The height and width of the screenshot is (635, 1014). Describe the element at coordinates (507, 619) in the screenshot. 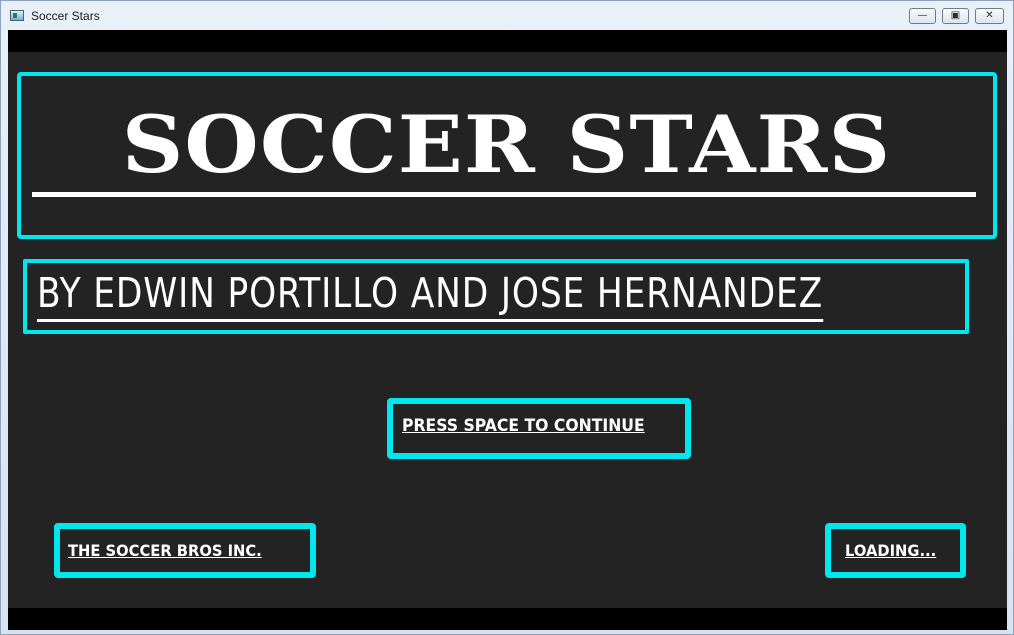

I see `bottom-letterbox-bar` at that location.